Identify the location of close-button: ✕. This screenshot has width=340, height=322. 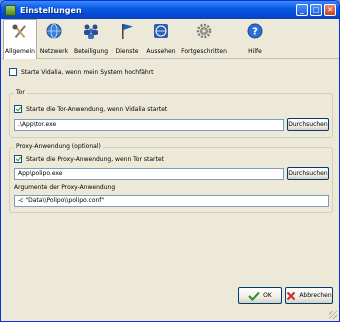
(330, 10).